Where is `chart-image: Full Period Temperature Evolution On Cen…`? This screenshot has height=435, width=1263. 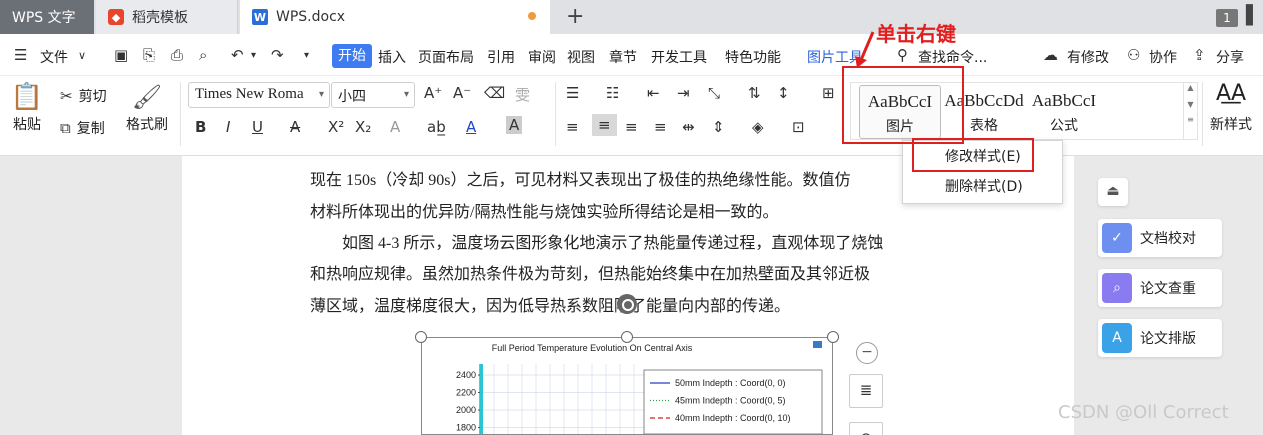
chart-image: Full Period Temperature Evolution On Cen… is located at coordinates (627, 386).